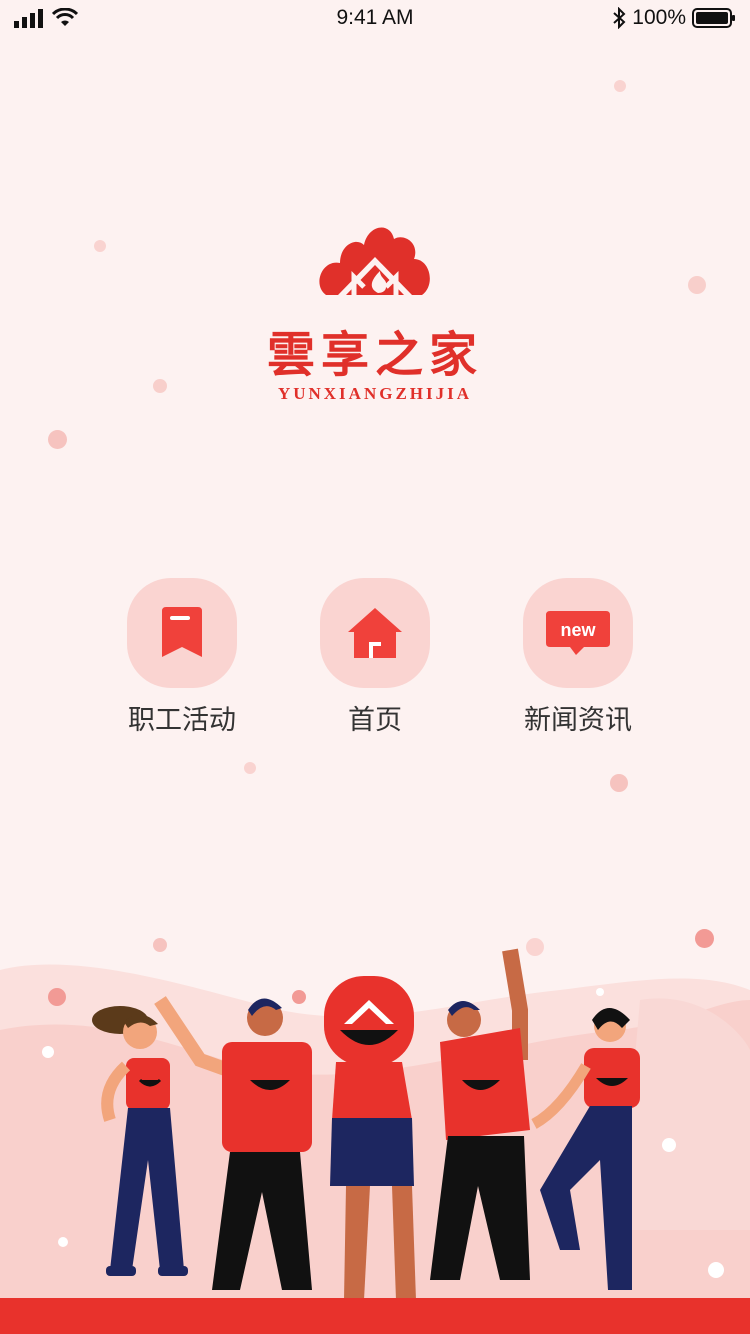 Image resolution: width=750 pixels, height=1334 pixels. I want to click on bluetooth-icon, so click(619, 18).